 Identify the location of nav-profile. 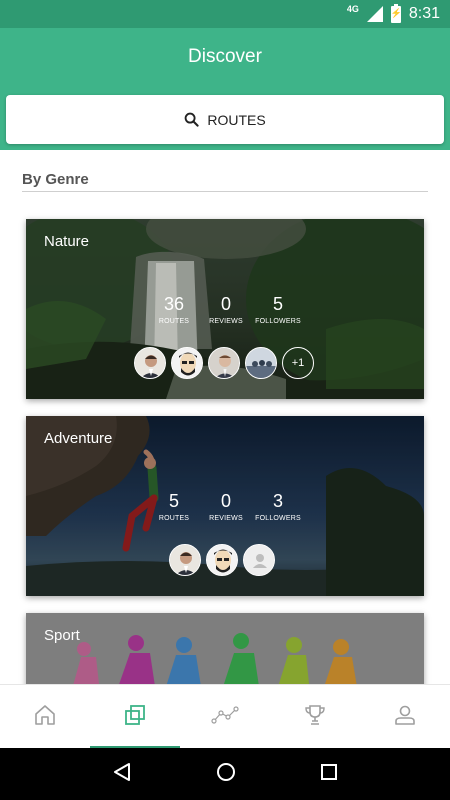
(405, 717).